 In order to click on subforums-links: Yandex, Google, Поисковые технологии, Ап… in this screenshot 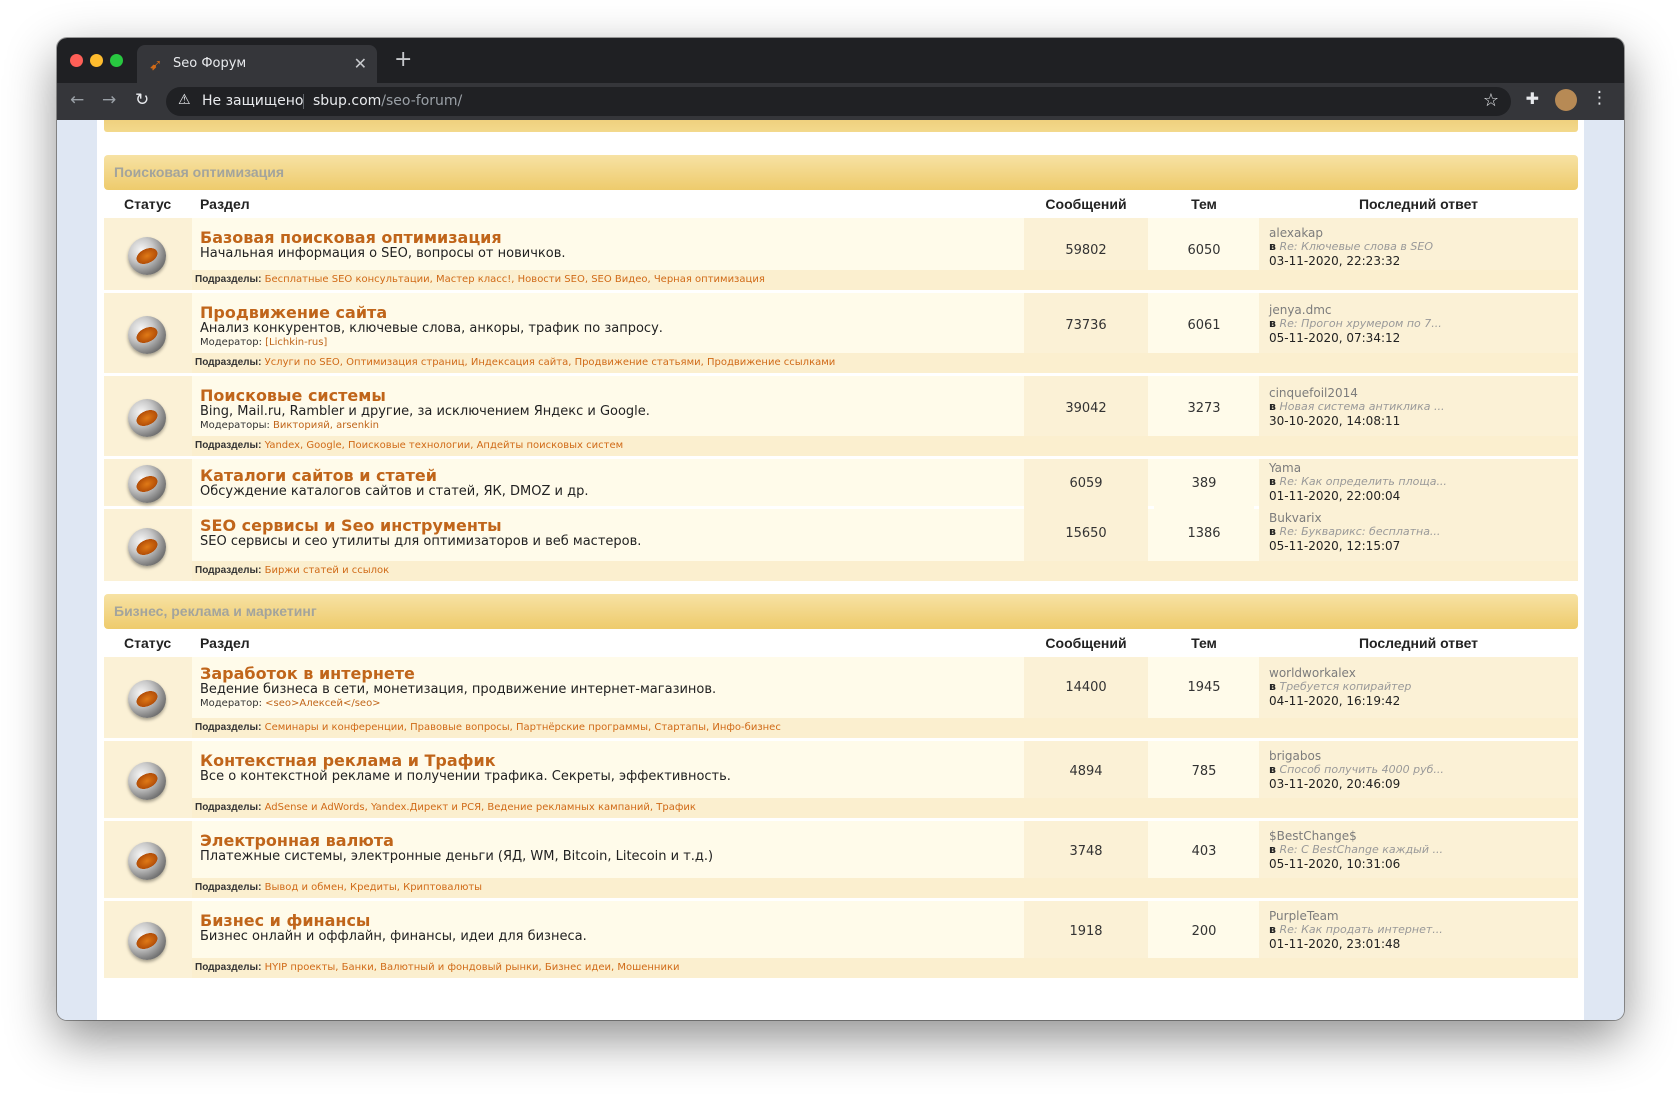, I will do `click(444, 445)`.